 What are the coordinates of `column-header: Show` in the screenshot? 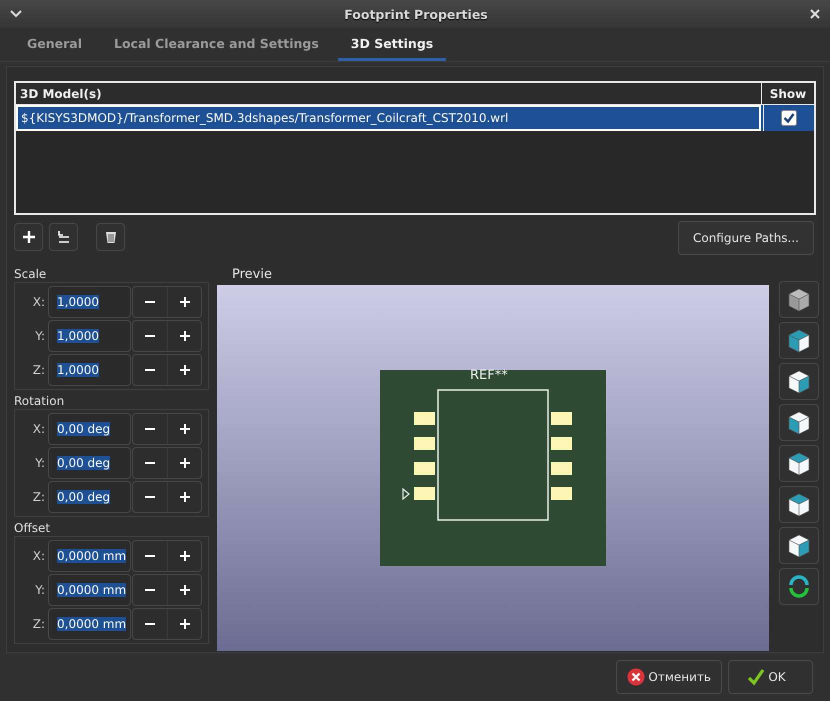 It's located at (787, 93).